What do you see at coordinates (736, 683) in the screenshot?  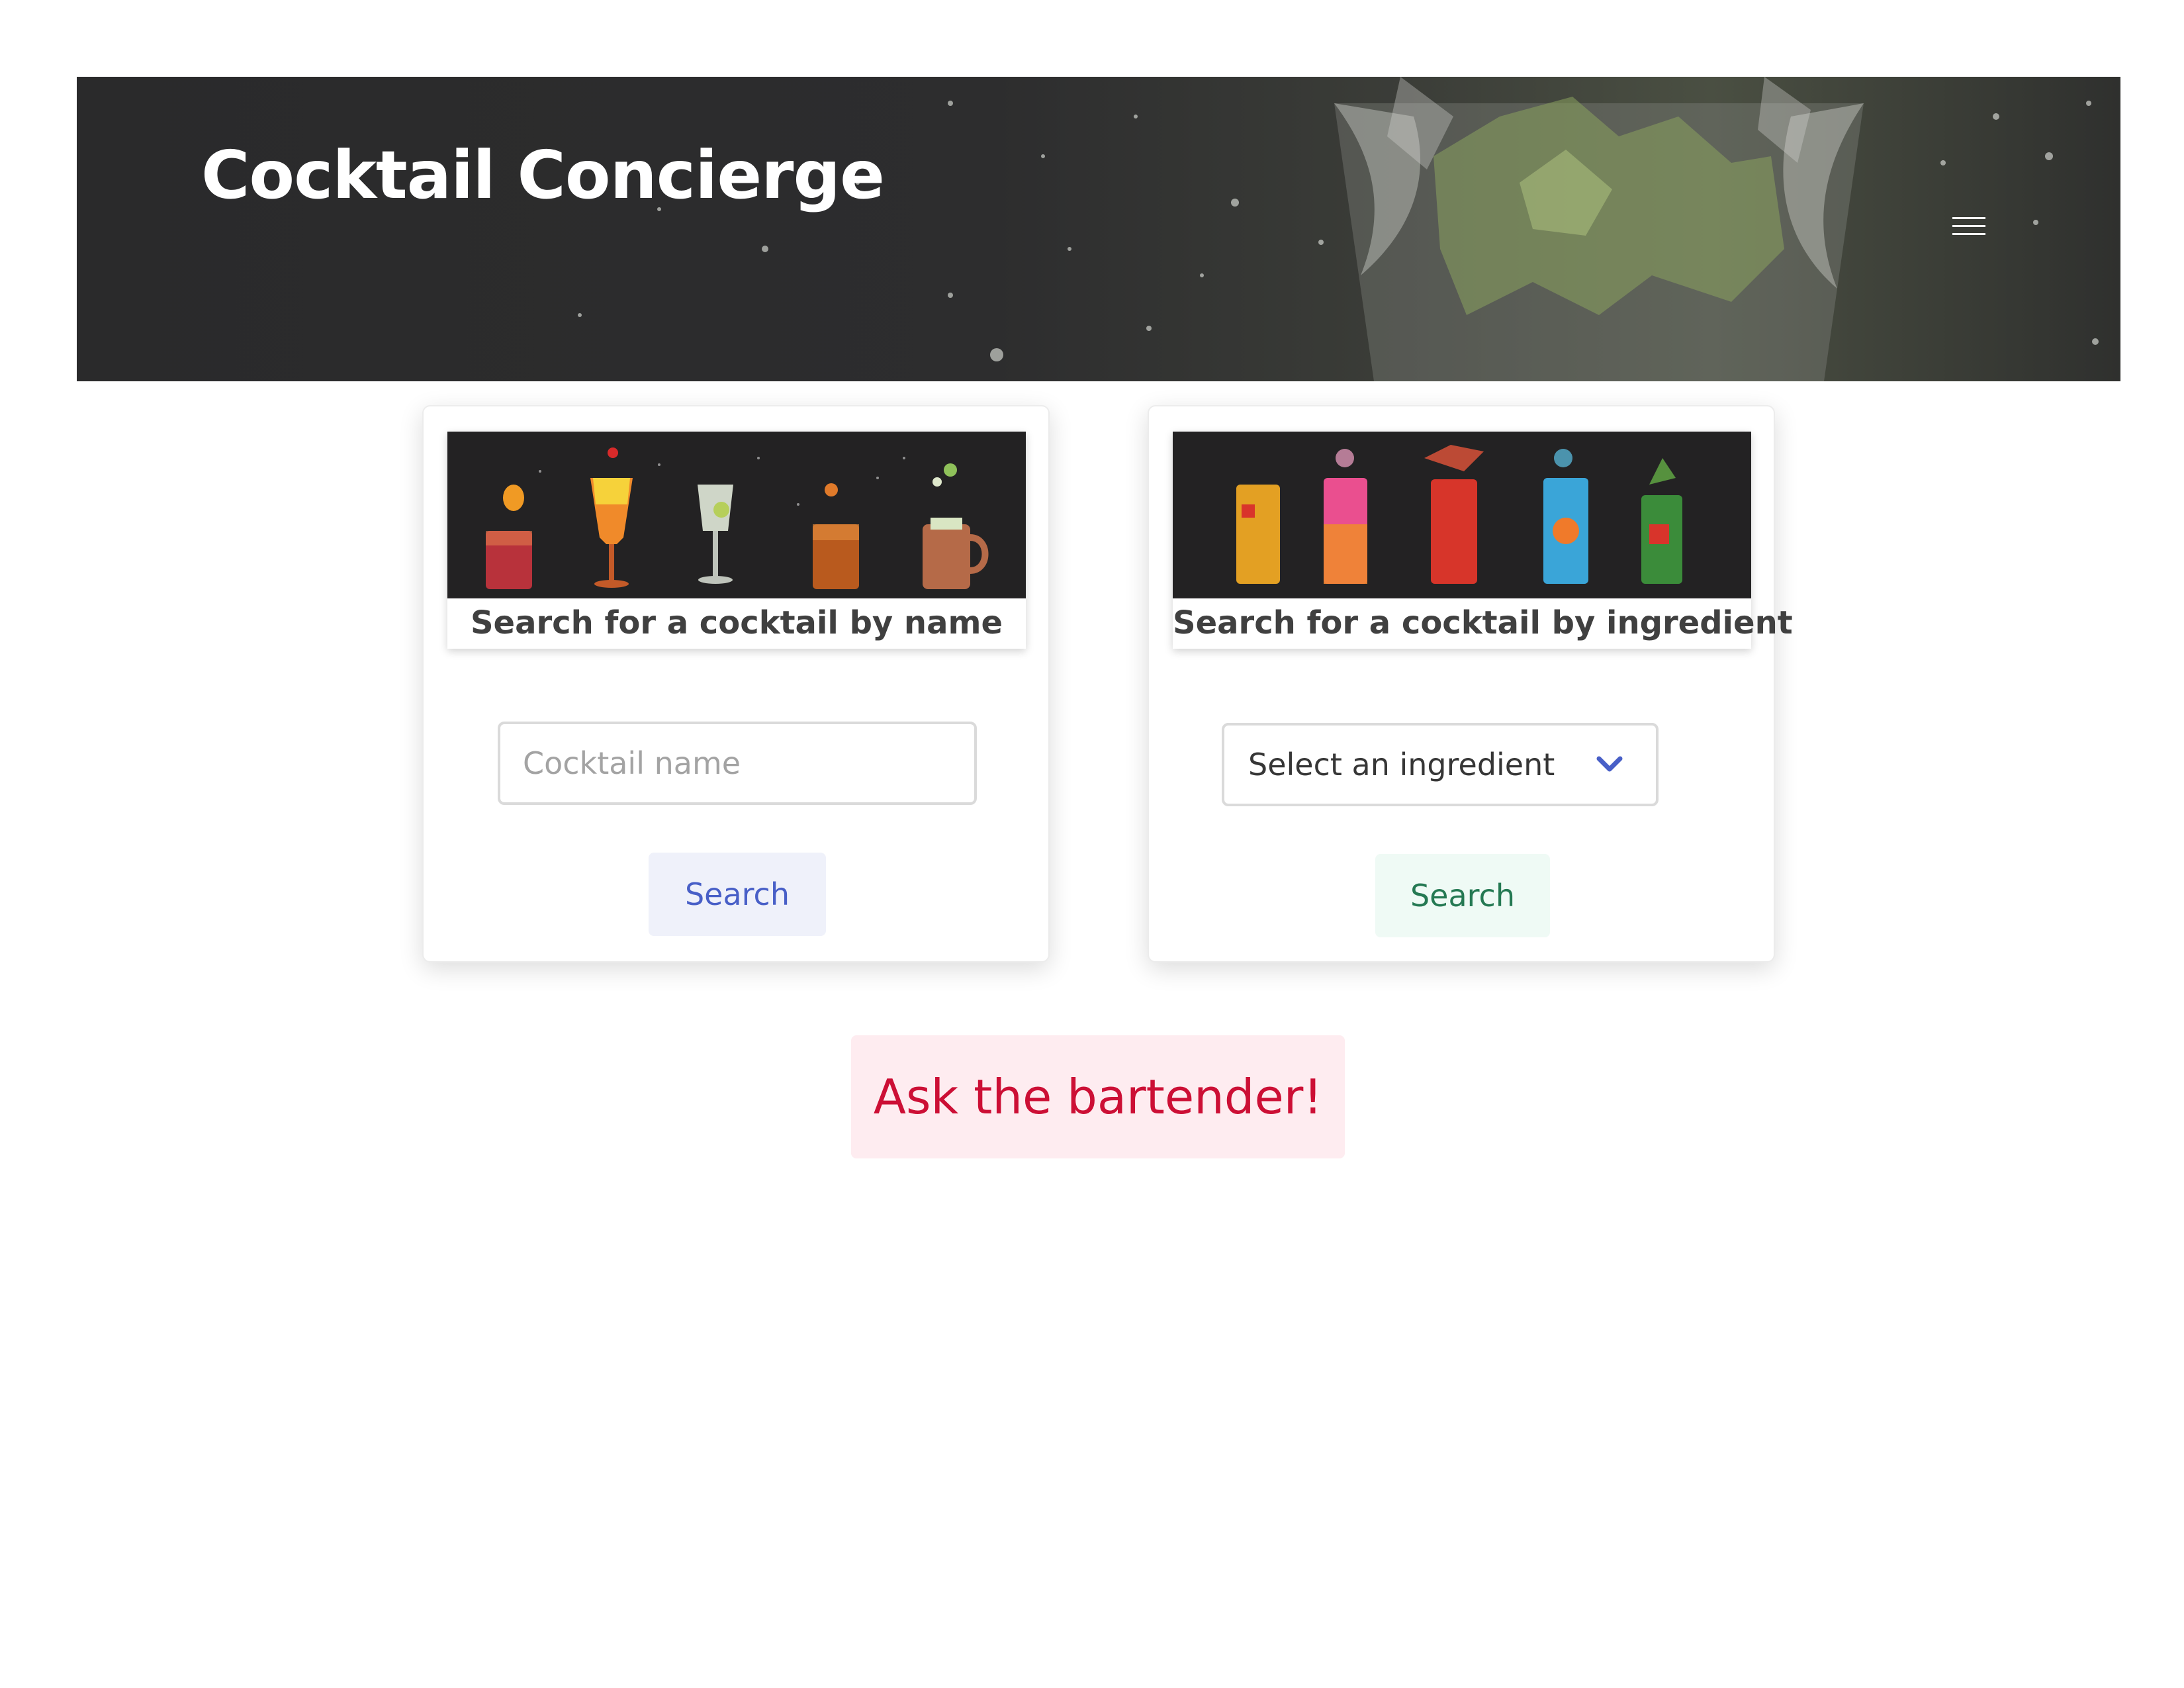 I see `name-search-card: Search for a cocktail by name Search` at bounding box center [736, 683].